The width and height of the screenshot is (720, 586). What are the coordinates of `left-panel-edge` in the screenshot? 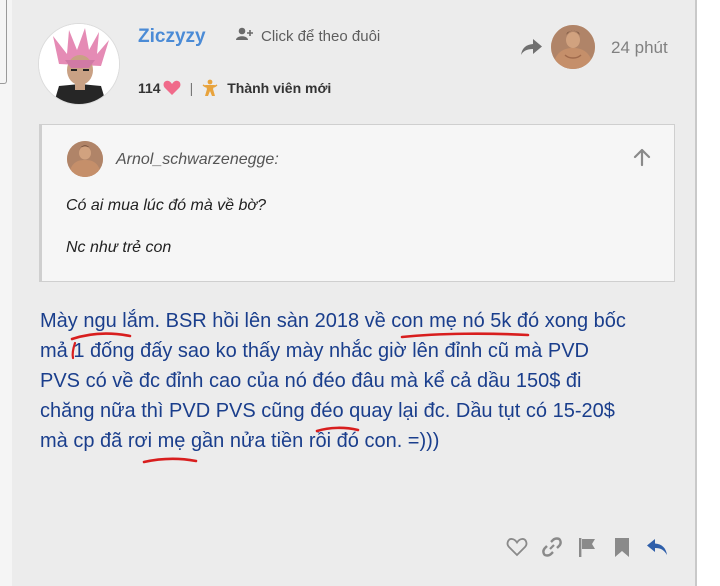 It's located at (3, 42).